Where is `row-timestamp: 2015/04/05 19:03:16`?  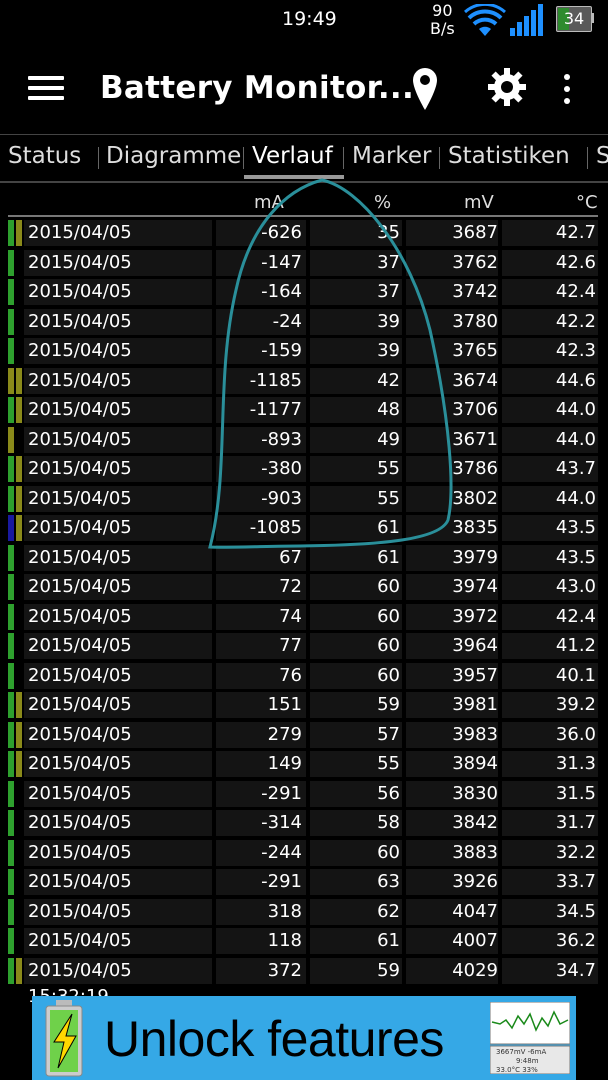 row-timestamp: 2015/04/05 19:03:16 is located at coordinates (118, 362).